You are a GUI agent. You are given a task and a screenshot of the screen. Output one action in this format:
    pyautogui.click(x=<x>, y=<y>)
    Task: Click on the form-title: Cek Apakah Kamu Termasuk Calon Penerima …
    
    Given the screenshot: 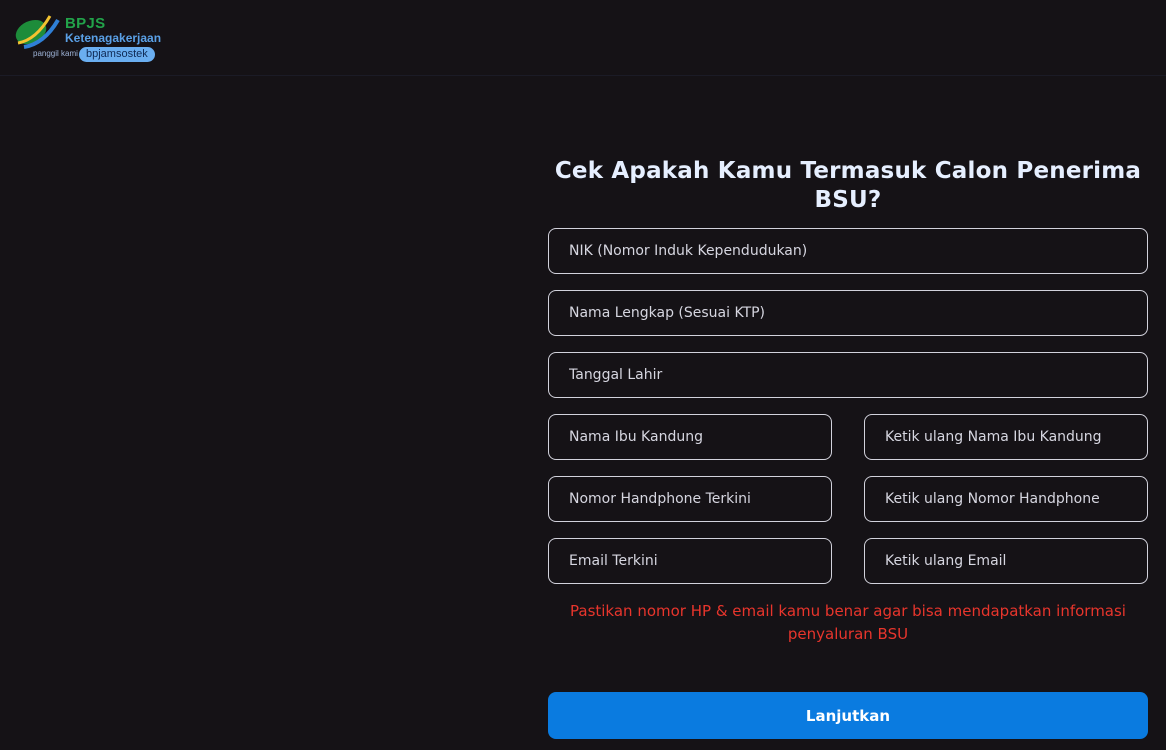 What is the action you would take?
    pyautogui.click(x=848, y=185)
    